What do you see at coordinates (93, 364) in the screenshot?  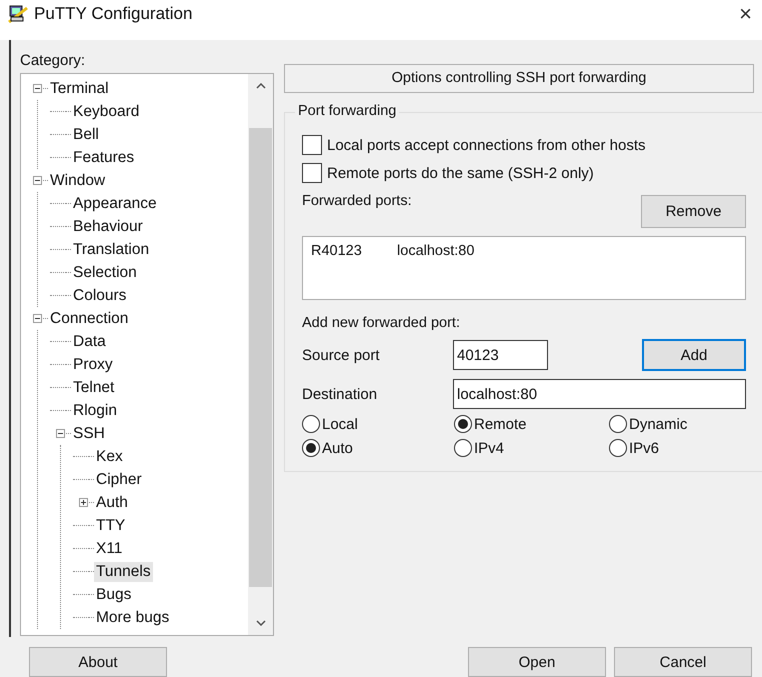 I see `tree-item: Proxy` at bounding box center [93, 364].